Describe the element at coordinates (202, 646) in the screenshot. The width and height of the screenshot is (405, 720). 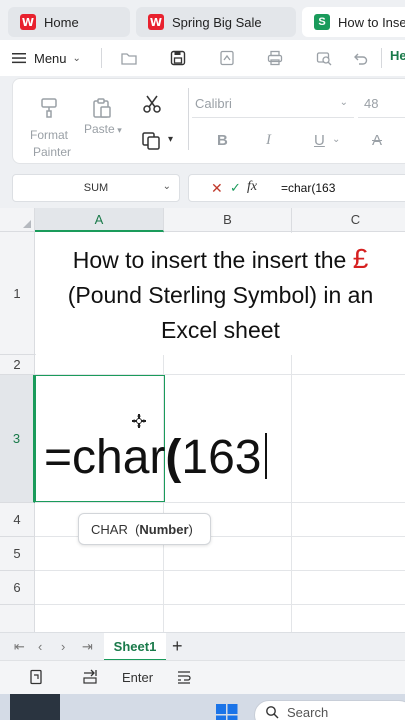
I see `sheet-tab-bar: ⇤ ‹ › ⇥ Sheet1 +` at that location.